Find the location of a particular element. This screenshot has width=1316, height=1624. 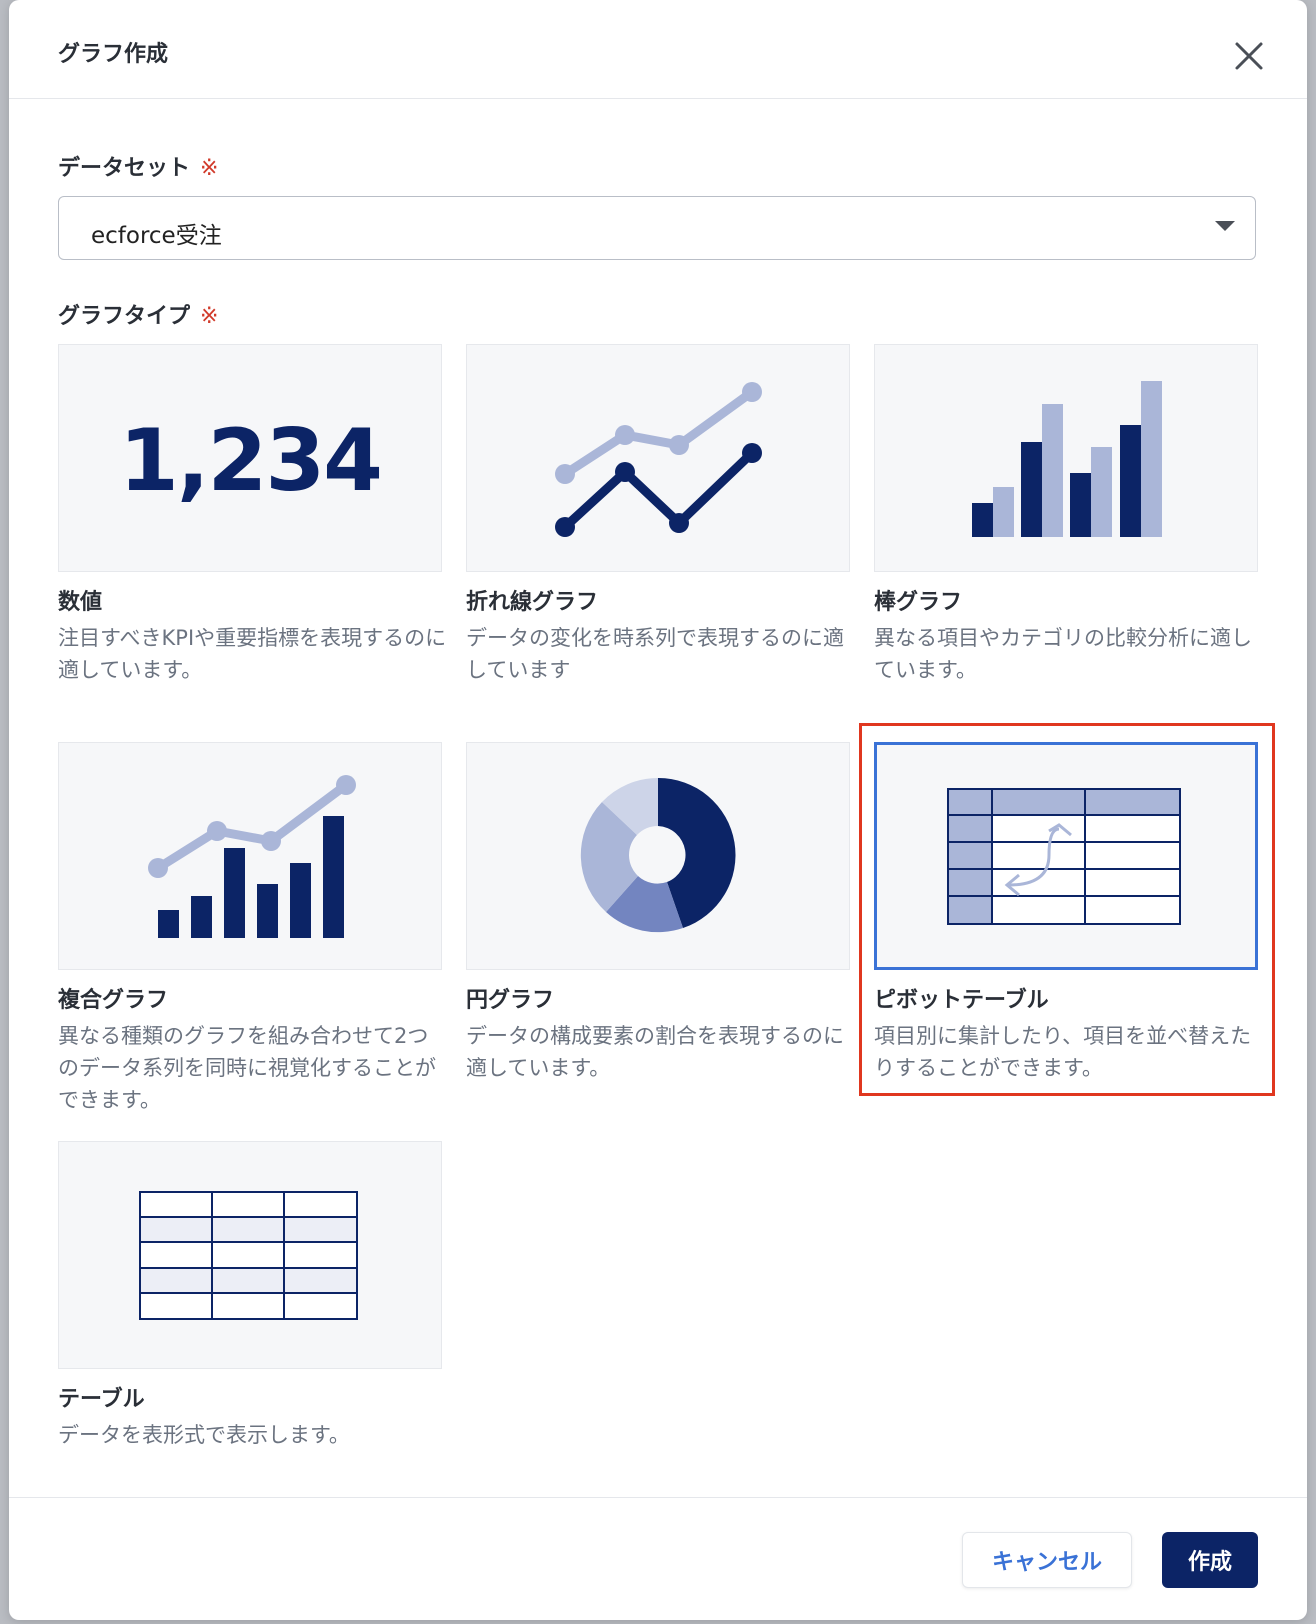

graph-type-card-pivot: ピボットテーブル 項目別に集計したり、項目を並べ替えたりすることができます。 is located at coordinates (1066, 913).